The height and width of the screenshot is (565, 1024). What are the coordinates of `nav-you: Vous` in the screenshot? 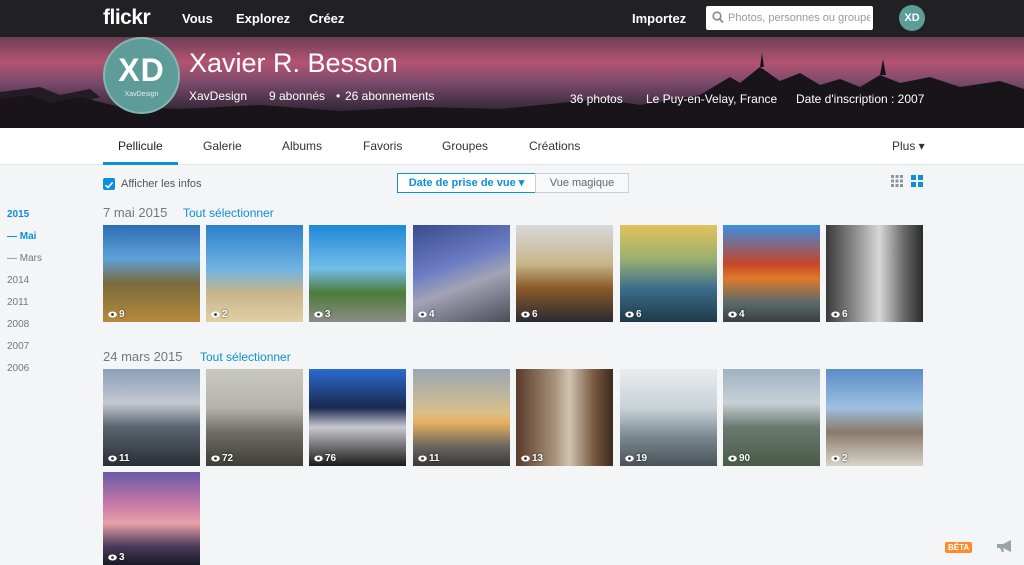 It's located at (197, 18).